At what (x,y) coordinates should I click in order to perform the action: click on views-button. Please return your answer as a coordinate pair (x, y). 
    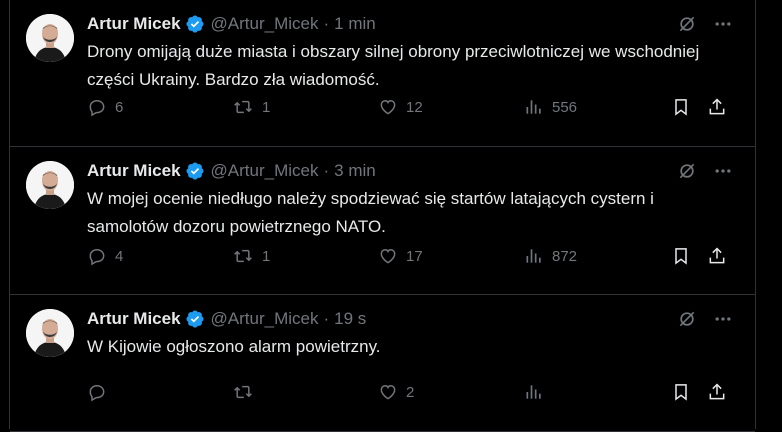
    Looking at the image, I should click on (538, 392).